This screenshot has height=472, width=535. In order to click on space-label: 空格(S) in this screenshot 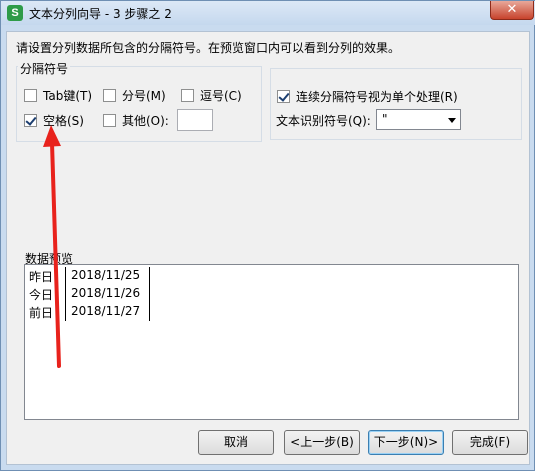, I will do `click(63, 121)`.